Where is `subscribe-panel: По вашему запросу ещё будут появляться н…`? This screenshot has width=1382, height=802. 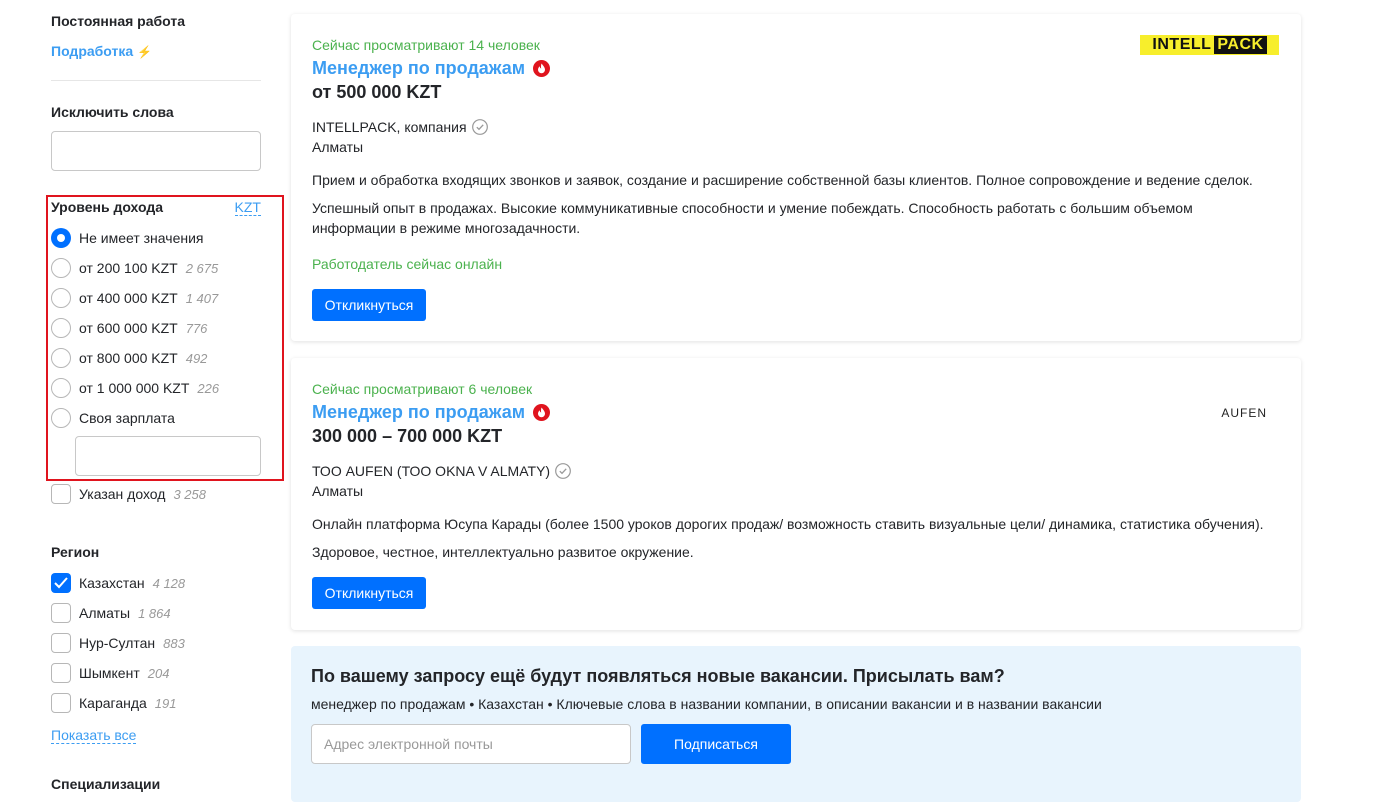
subscribe-panel: По вашему запросу ещё будут появляться н… is located at coordinates (796, 724).